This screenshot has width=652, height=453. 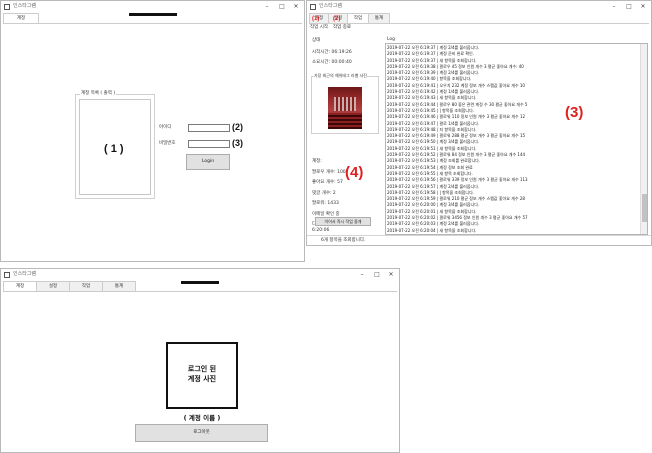 What do you see at coordinates (202, 418) in the screenshot?
I see `account-name: ( 계정 이름 )` at bounding box center [202, 418].